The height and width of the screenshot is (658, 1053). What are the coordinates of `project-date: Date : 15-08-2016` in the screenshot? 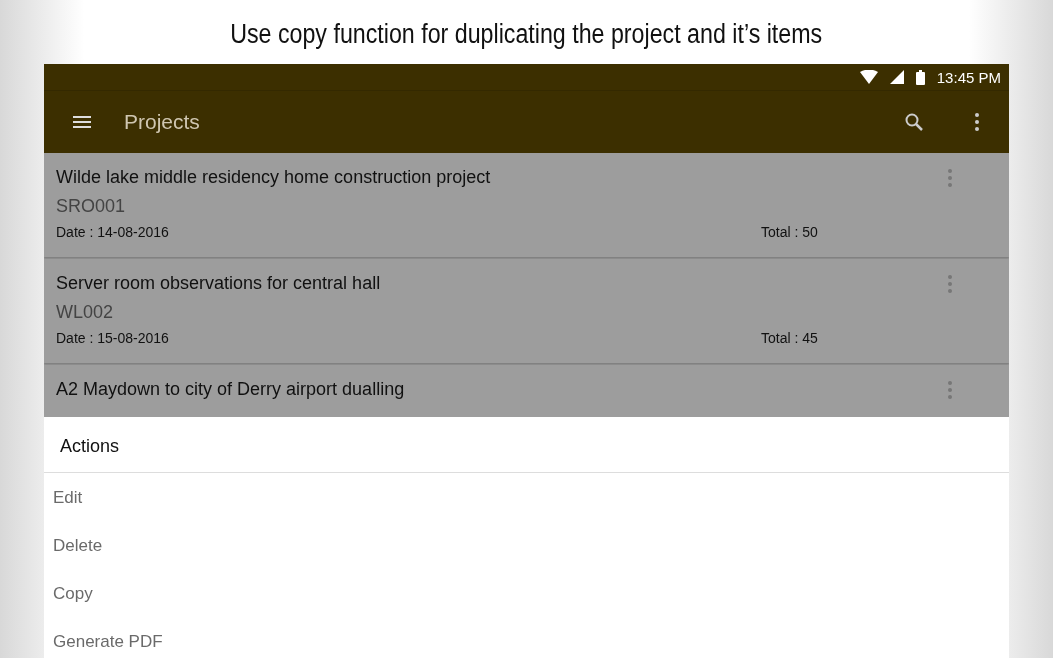 It's located at (113, 338).